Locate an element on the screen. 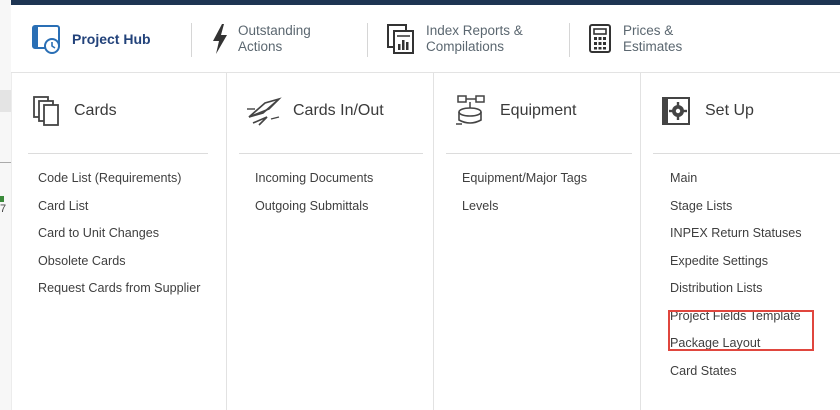 The width and height of the screenshot is (840, 410). tab-project-hub: Project Hub is located at coordinates (90, 39).